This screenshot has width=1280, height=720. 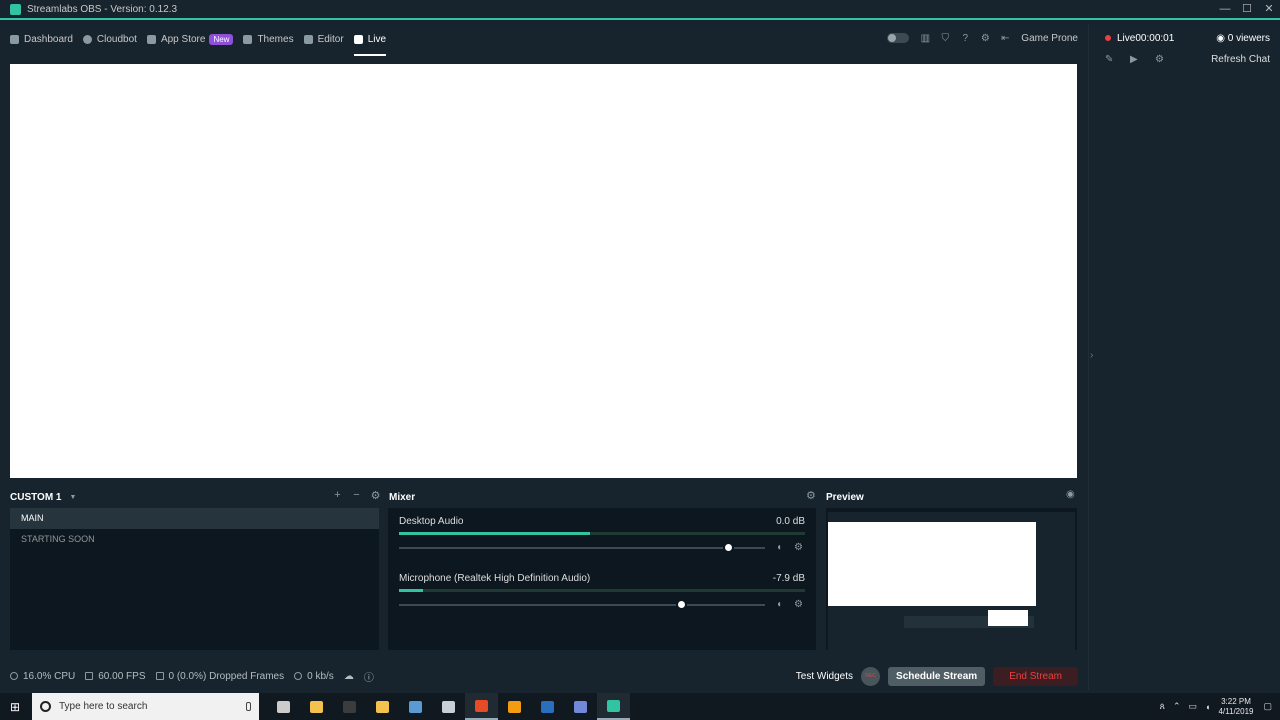 I want to click on nav-editor: Editor, so click(x=323, y=39).